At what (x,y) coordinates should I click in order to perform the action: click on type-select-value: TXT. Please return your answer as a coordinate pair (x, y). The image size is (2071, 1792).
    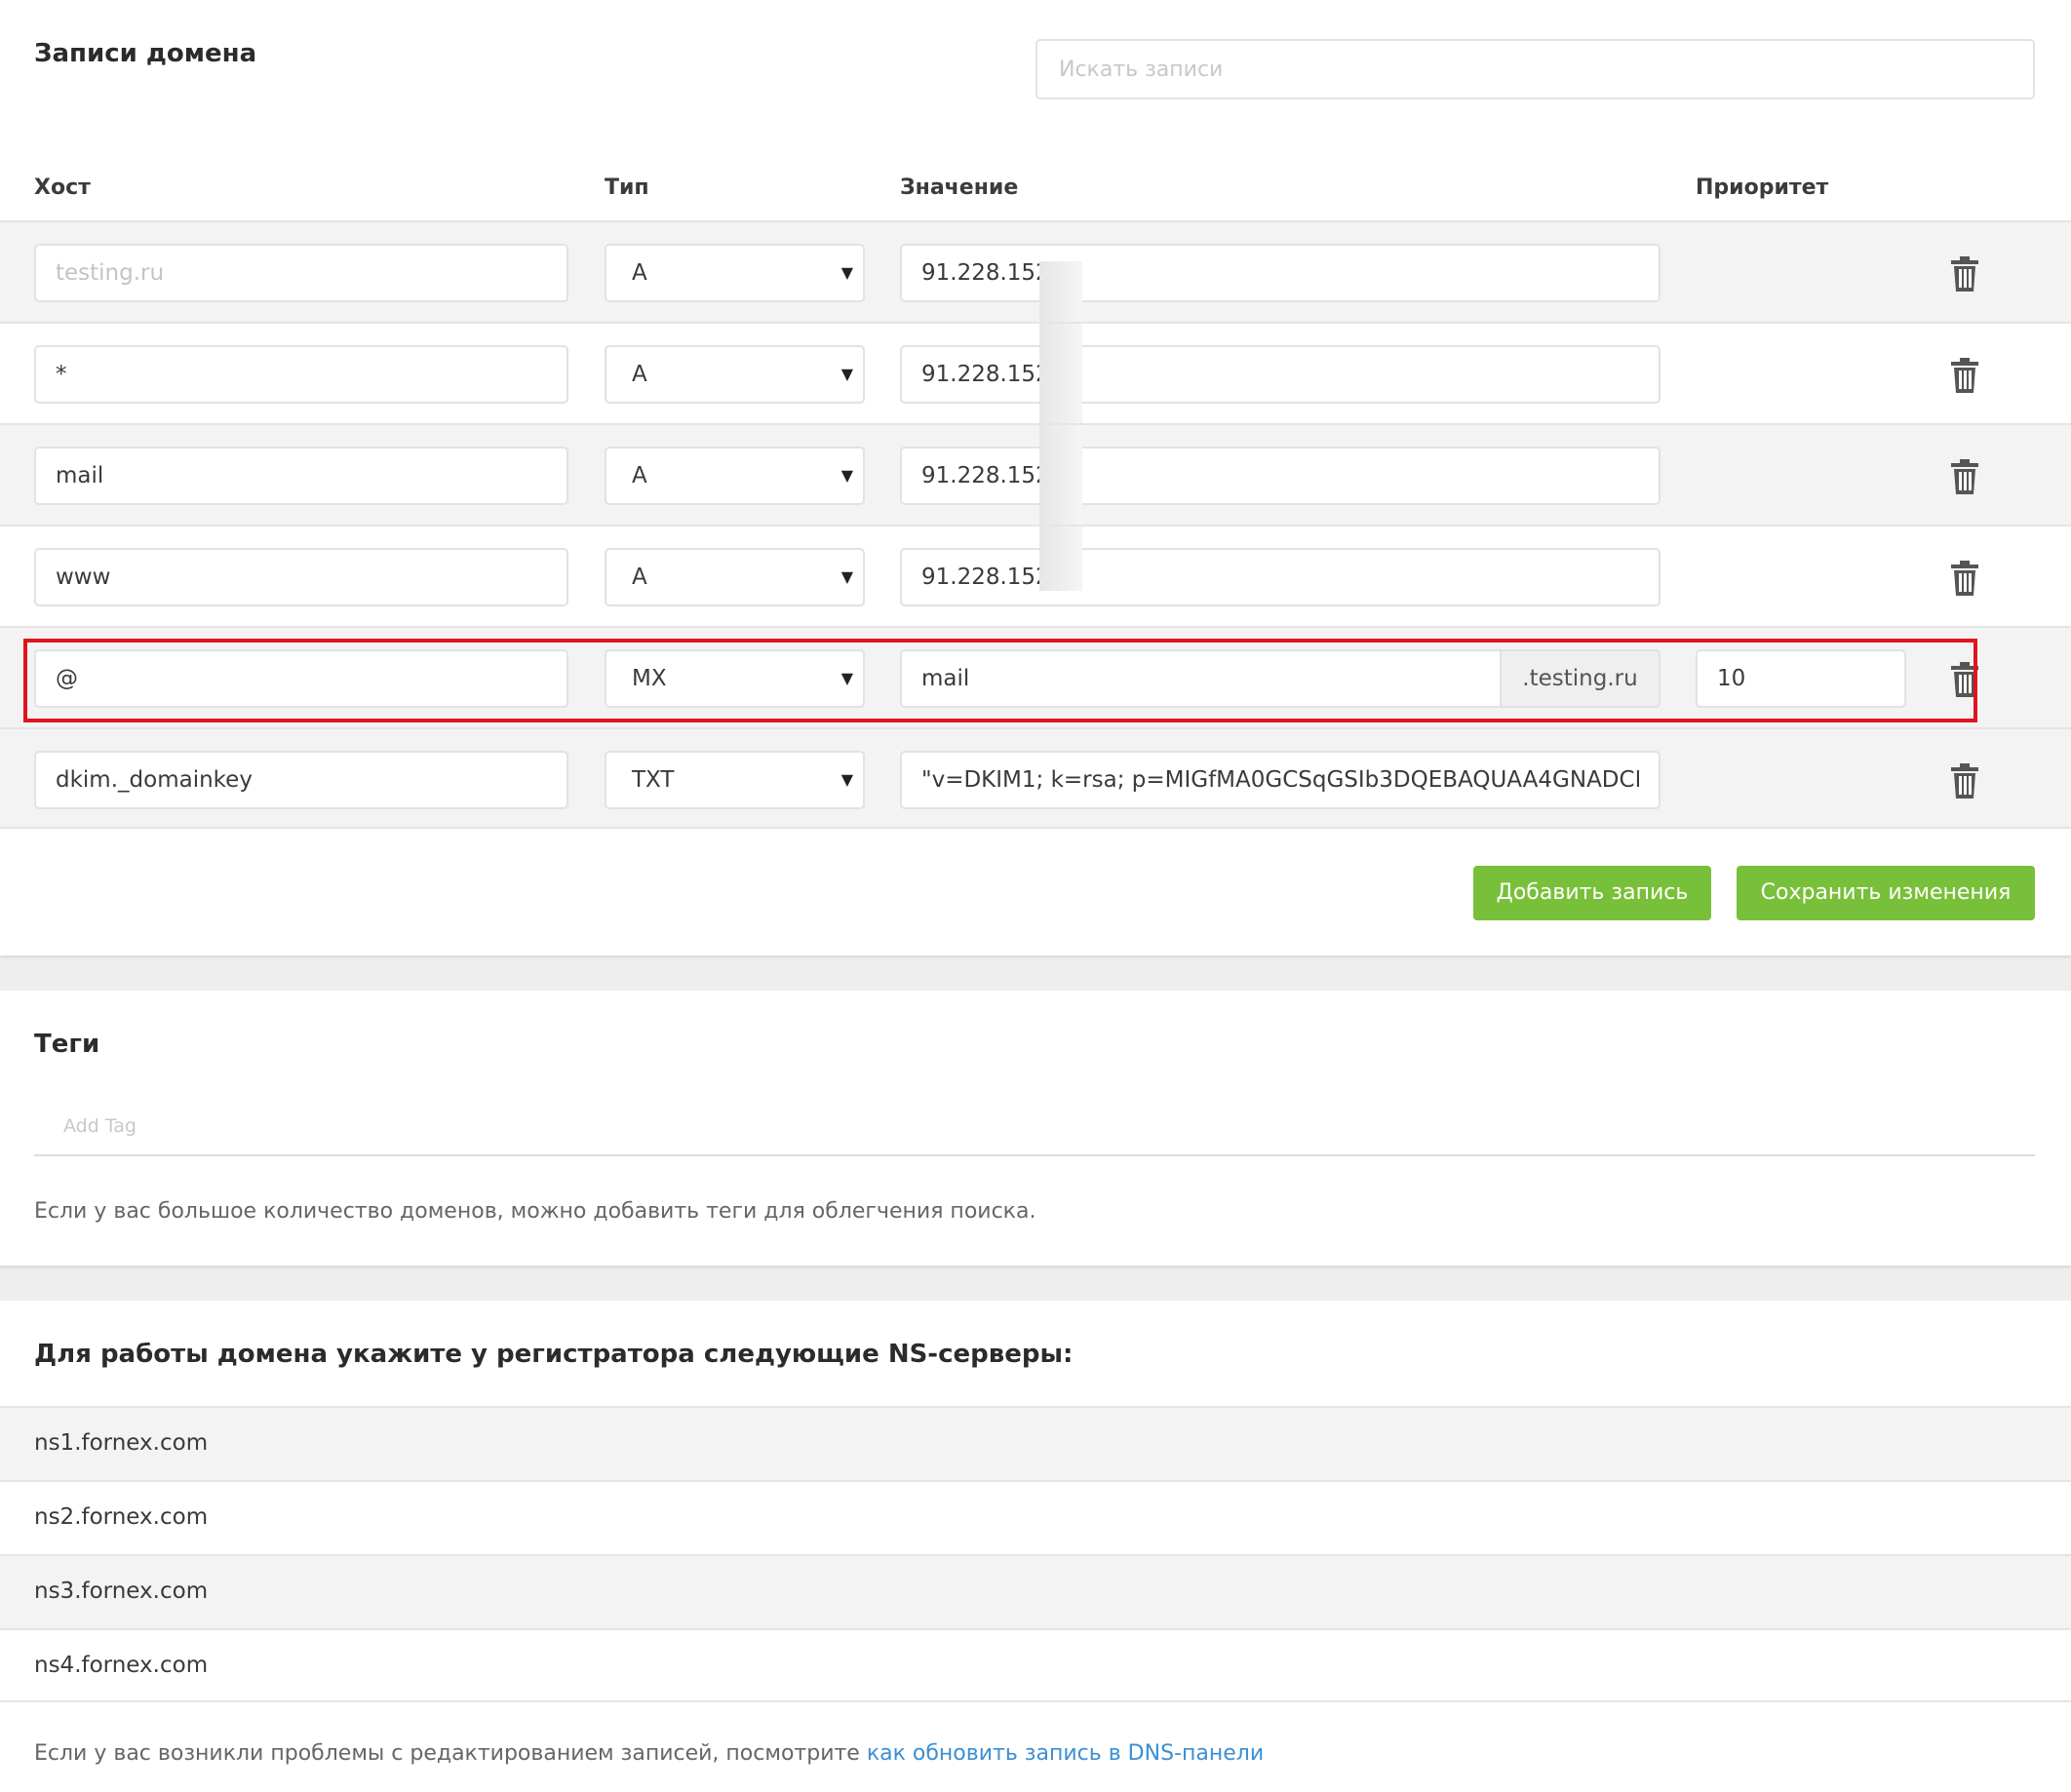
    Looking at the image, I should click on (653, 780).